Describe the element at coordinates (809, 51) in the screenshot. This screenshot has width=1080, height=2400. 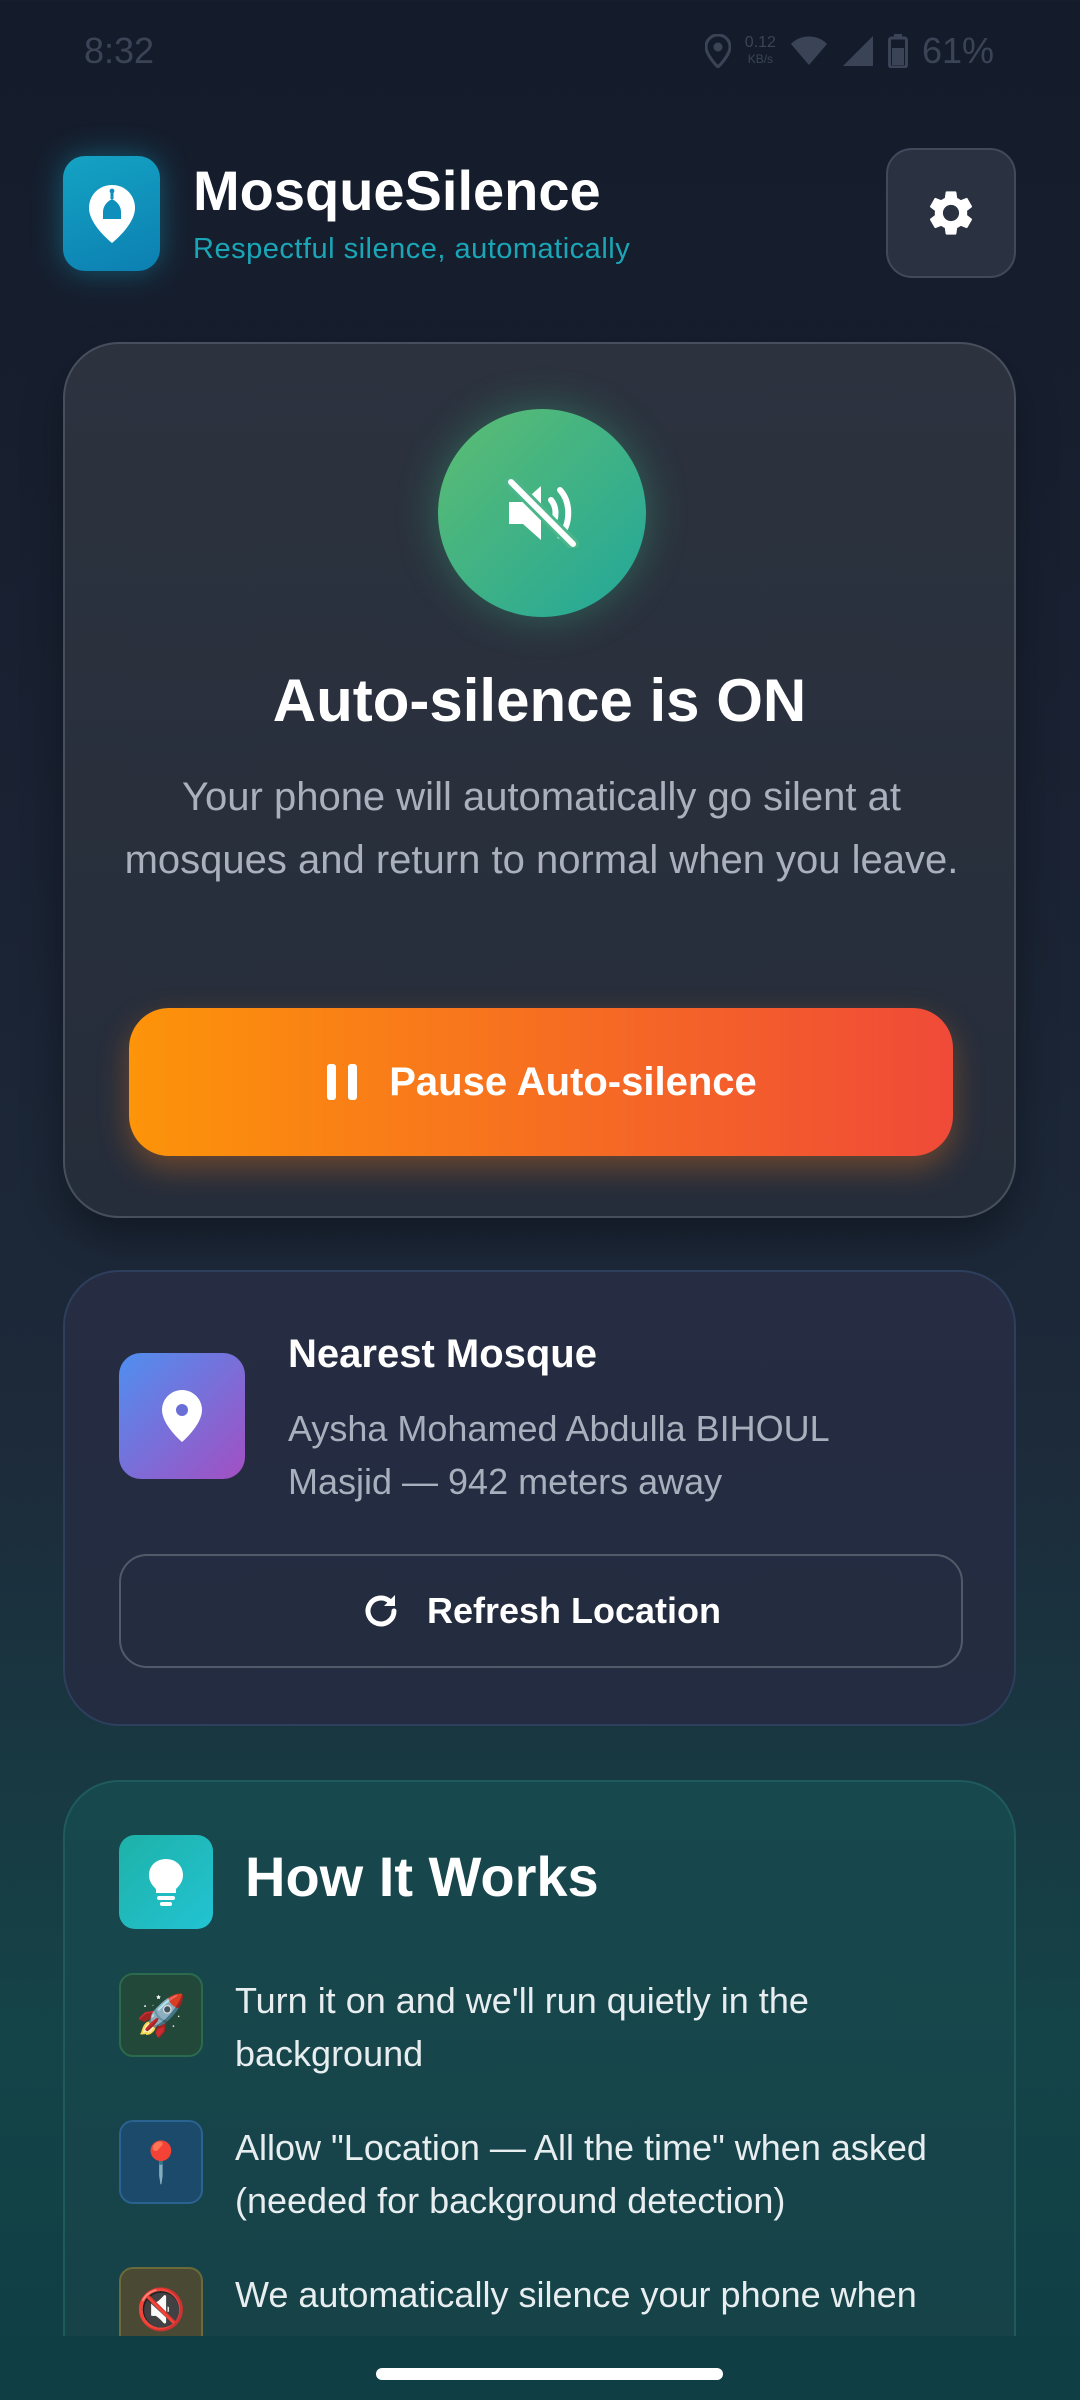
I see `wifi-icon` at that location.